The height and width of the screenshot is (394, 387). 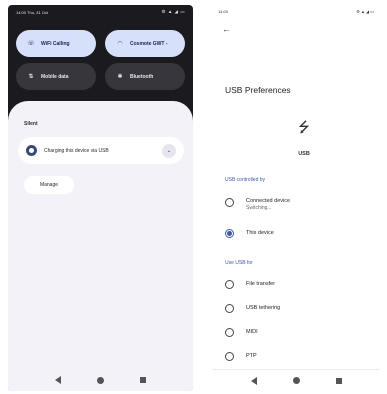 I want to click on option-label: This device, so click(x=260, y=233).